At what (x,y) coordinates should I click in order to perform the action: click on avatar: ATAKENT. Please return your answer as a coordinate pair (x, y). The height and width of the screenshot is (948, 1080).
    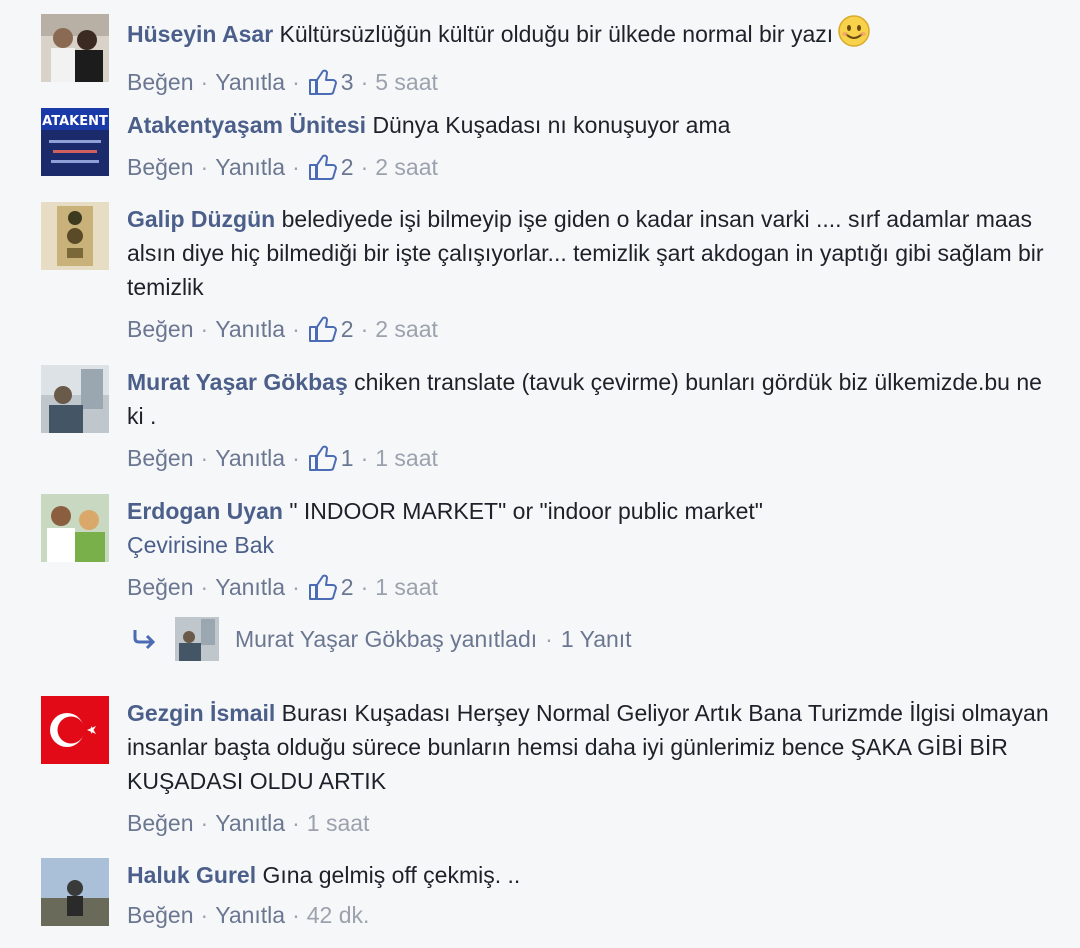
    Looking at the image, I should click on (75, 142).